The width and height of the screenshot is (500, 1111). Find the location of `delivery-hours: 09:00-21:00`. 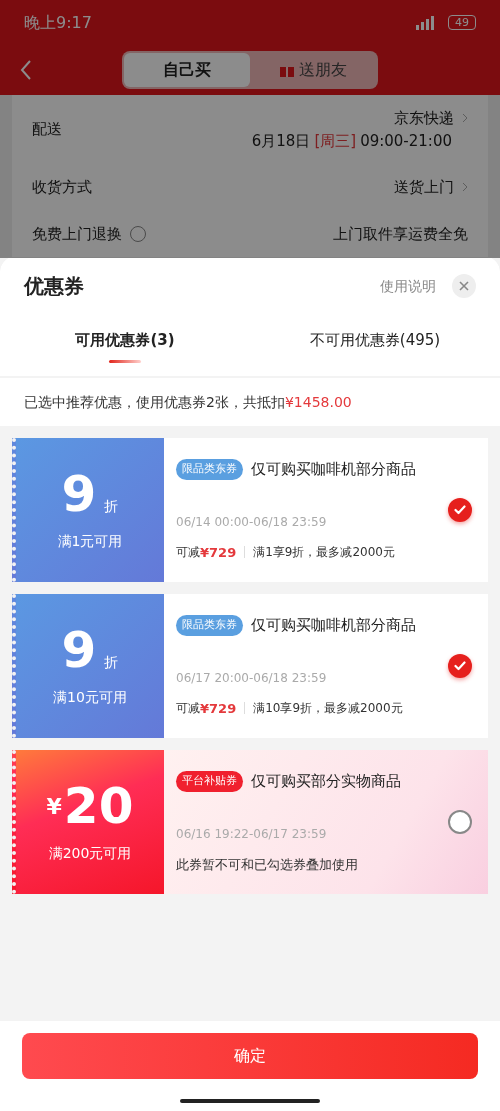

delivery-hours: 09:00-21:00 is located at coordinates (406, 141).